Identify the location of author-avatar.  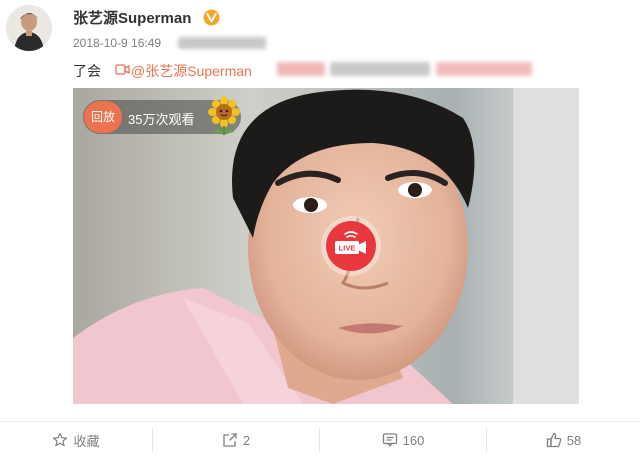
(29, 28).